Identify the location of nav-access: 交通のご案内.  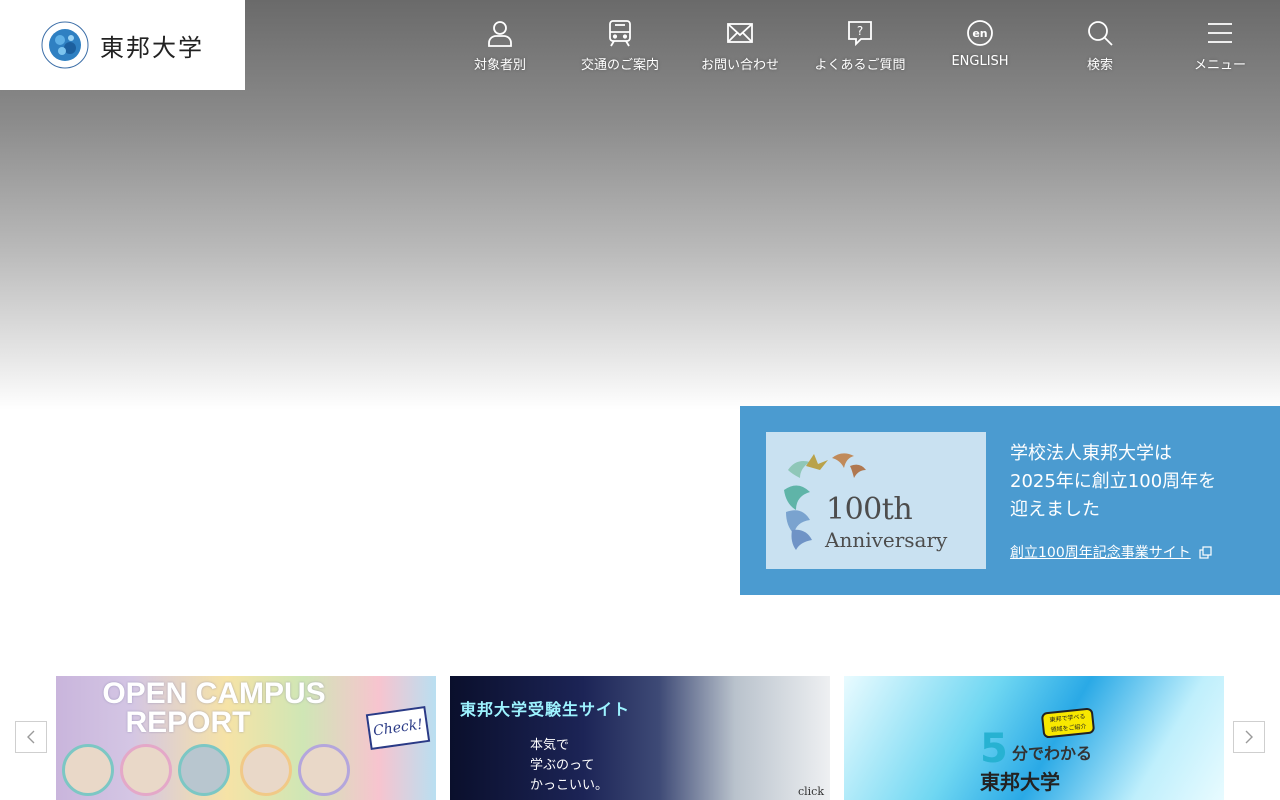
(620, 45).